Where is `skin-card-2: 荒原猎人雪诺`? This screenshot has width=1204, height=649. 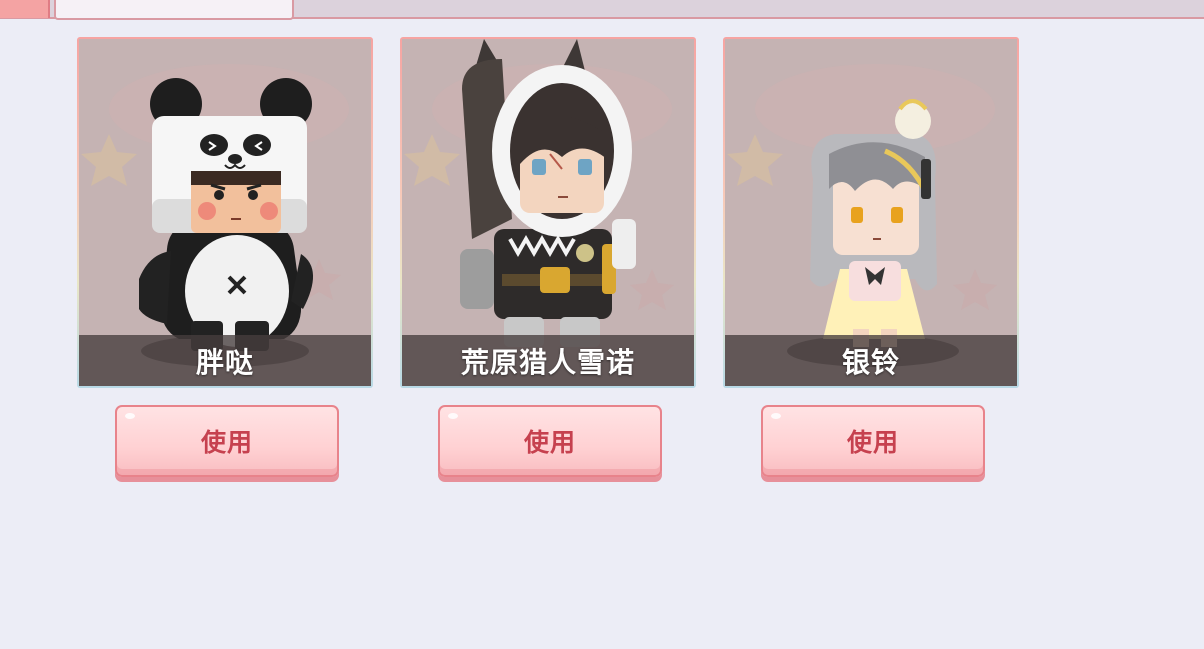
skin-card-2: 荒原猎人雪诺 is located at coordinates (548, 212).